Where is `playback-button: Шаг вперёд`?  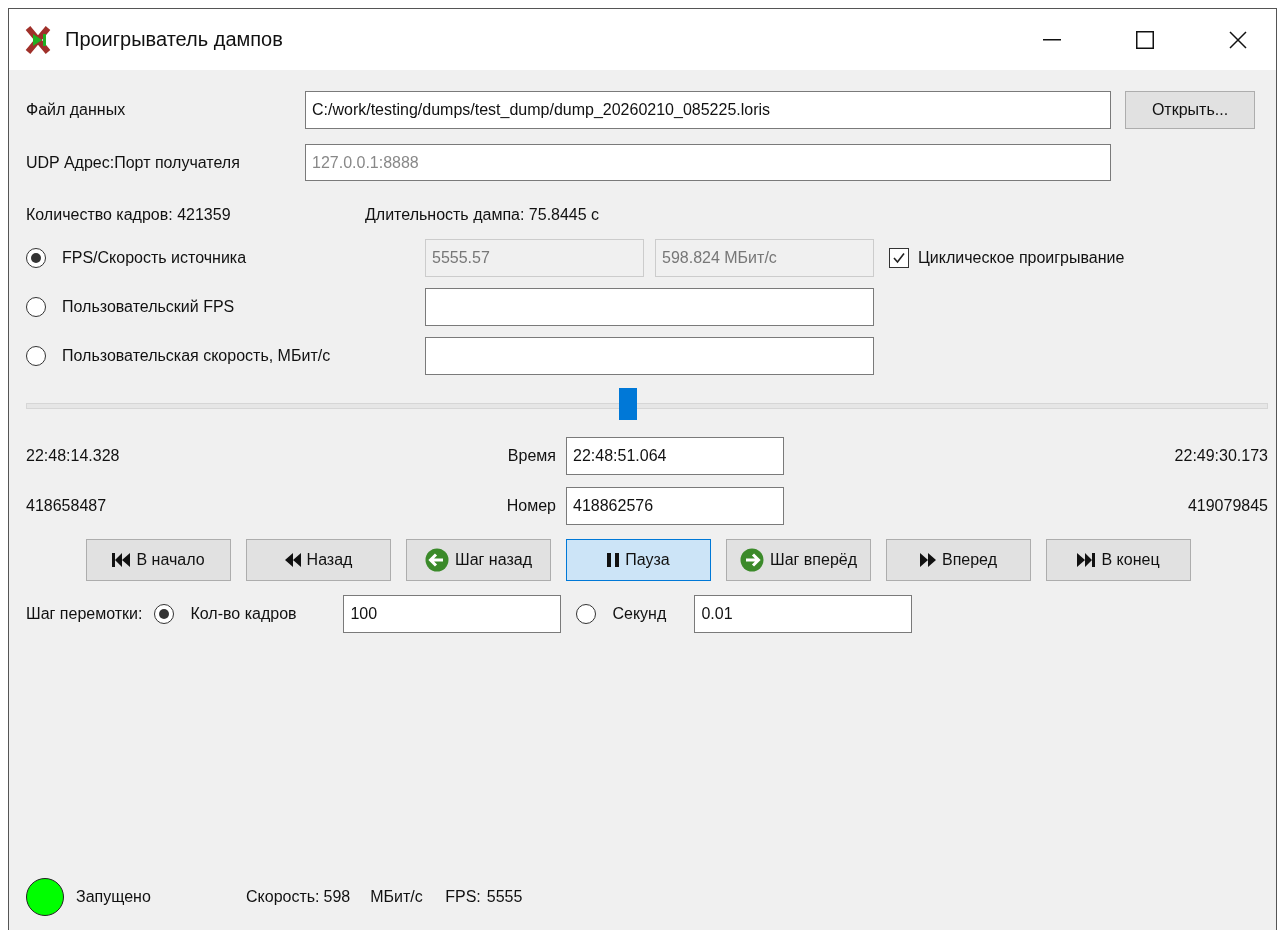 playback-button: Шаг вперёд is located at coordinates (798, 560).